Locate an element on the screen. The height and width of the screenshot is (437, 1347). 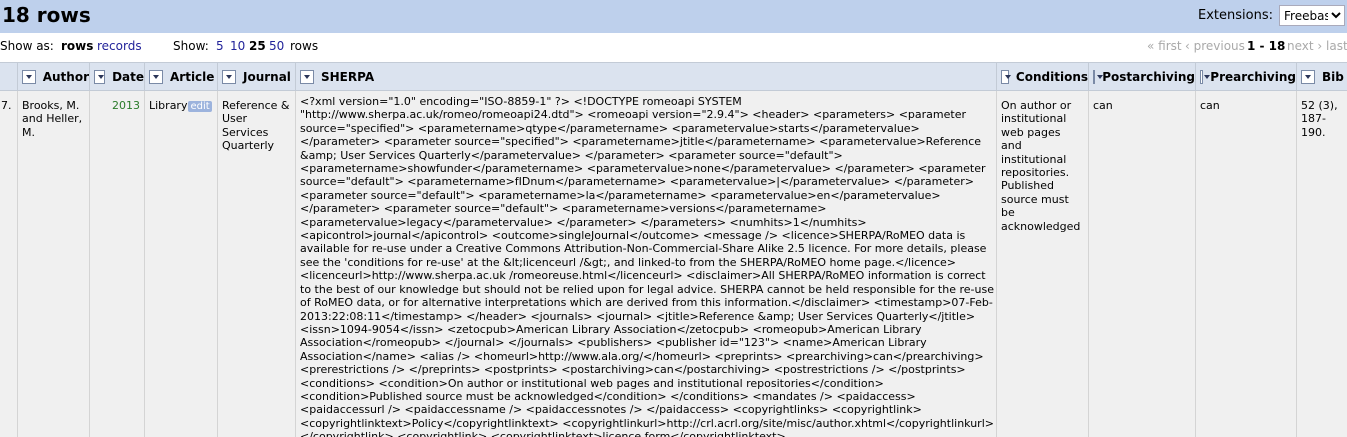
page-range: 1 - 18 is located at coordinates (1266, 46).